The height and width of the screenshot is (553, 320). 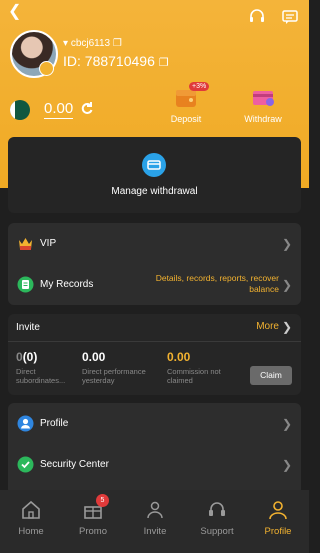 What do you see at coordinates (20, 110) in the screenshot?
I see `pakistan-flag-icon` at bounding box center [20, 110].